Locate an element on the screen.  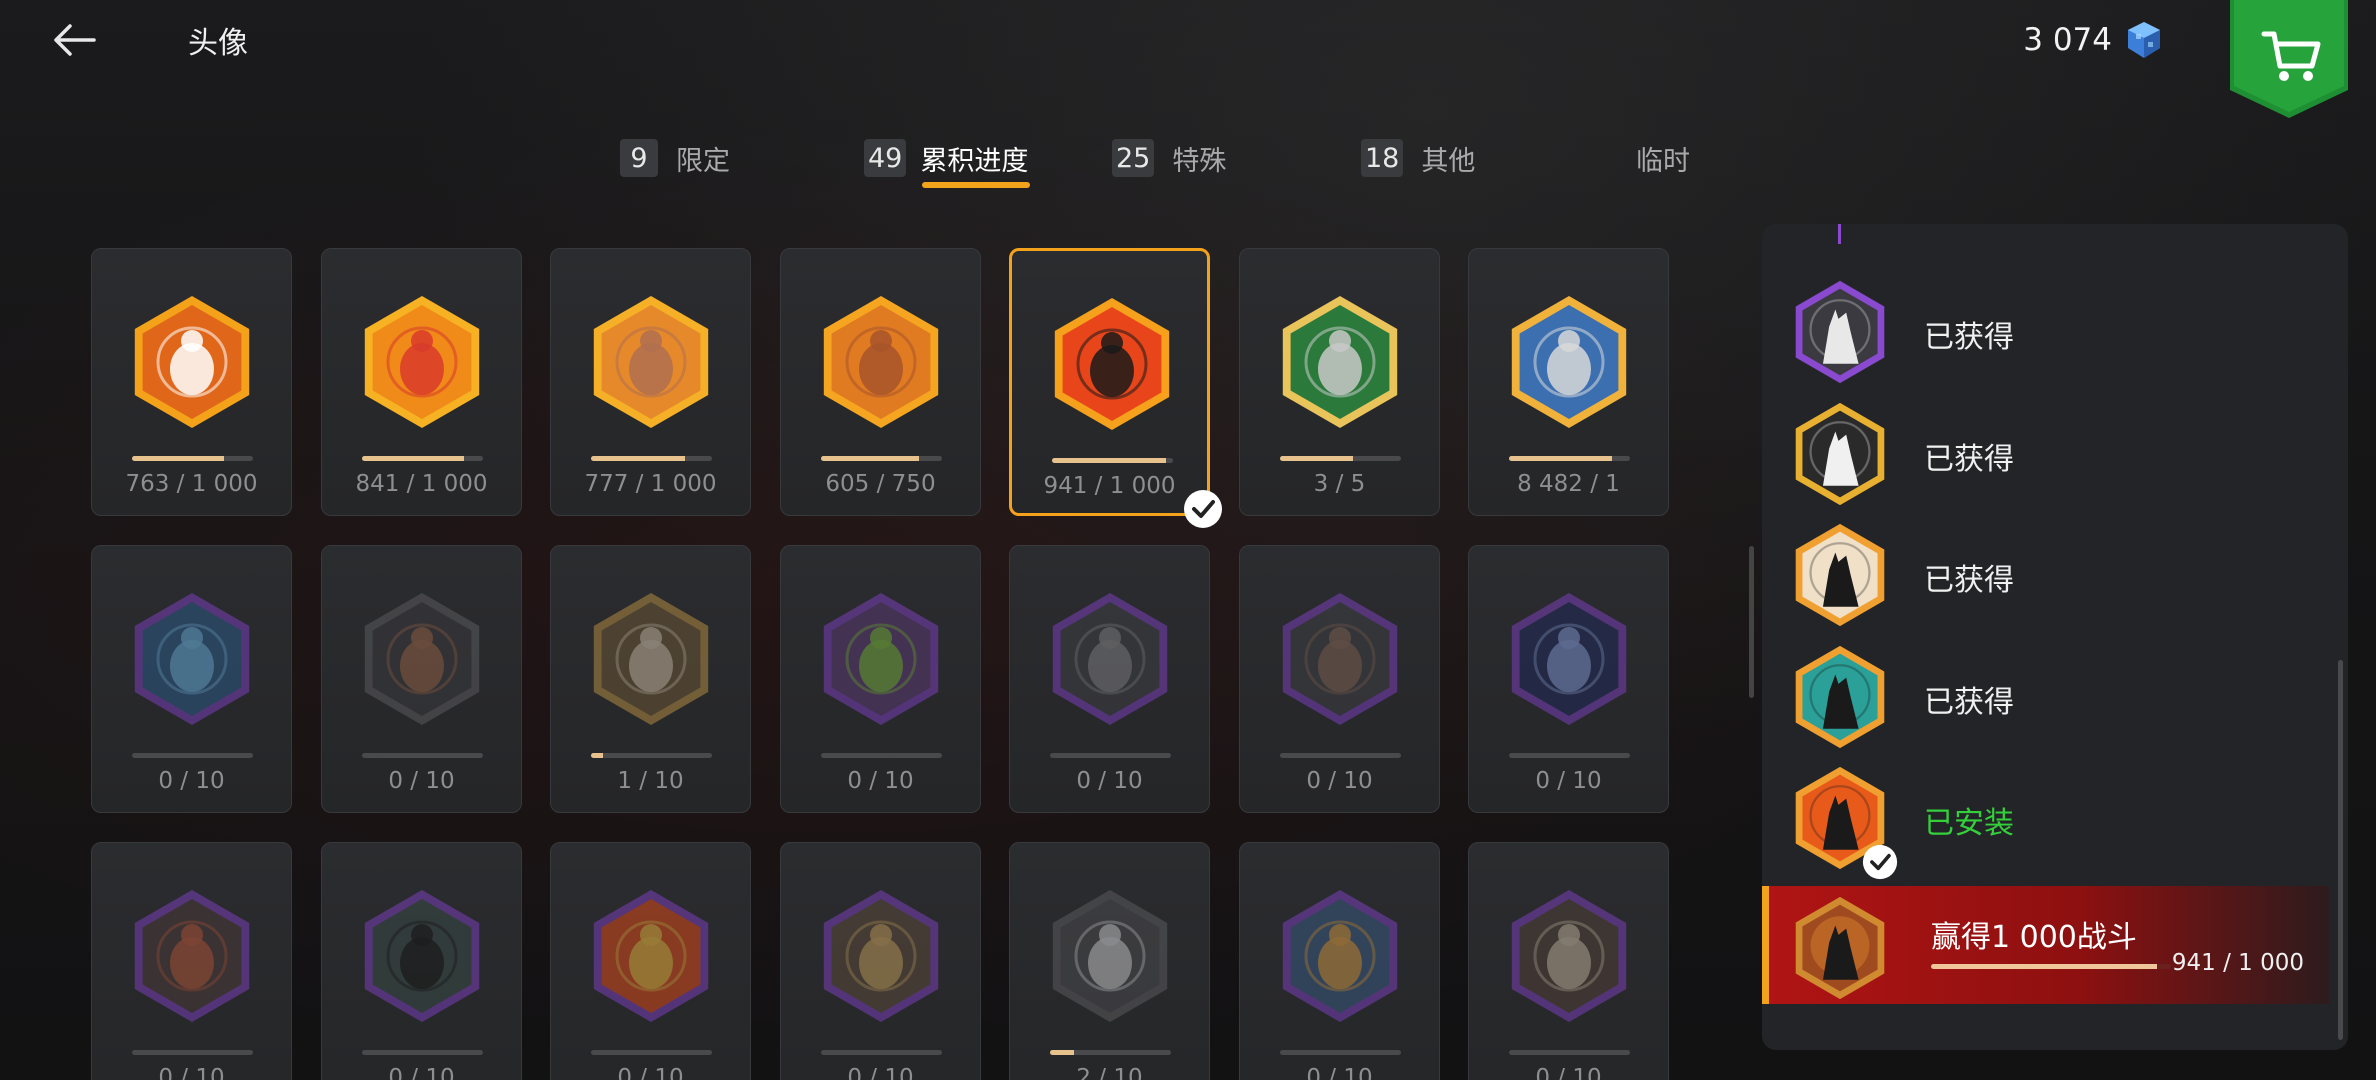
tab-limited: 9 限定 is located at coordinates (675, 158).